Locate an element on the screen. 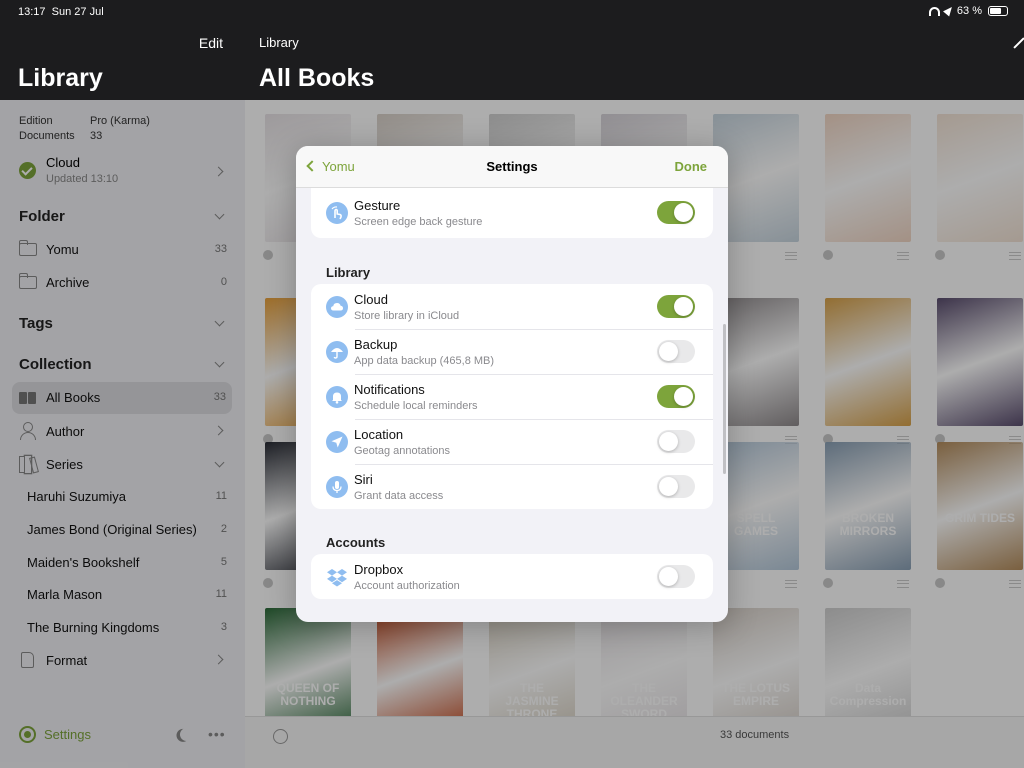 Image resolution: width=1024 pixels, height=768 pixels. setting-row-gesture: Gesture Screen edge back gesture is located at coordinates (512, 214).